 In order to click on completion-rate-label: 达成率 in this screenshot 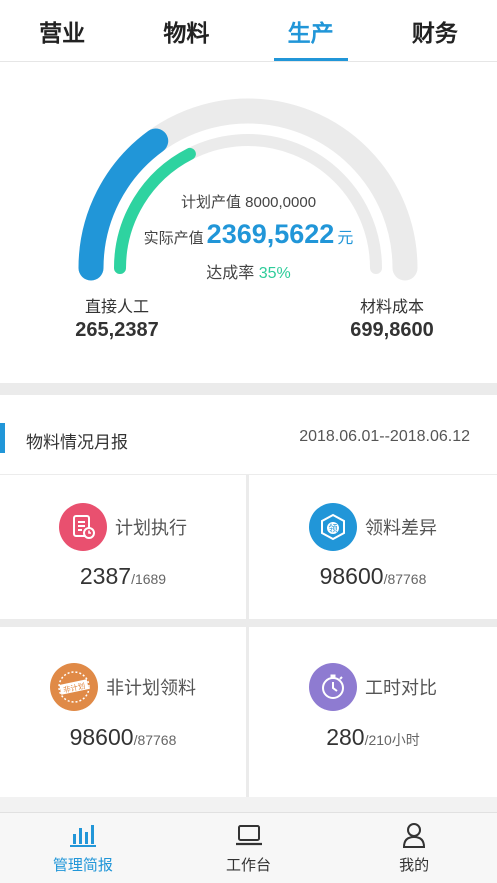, I will do `click(230, 273)`.